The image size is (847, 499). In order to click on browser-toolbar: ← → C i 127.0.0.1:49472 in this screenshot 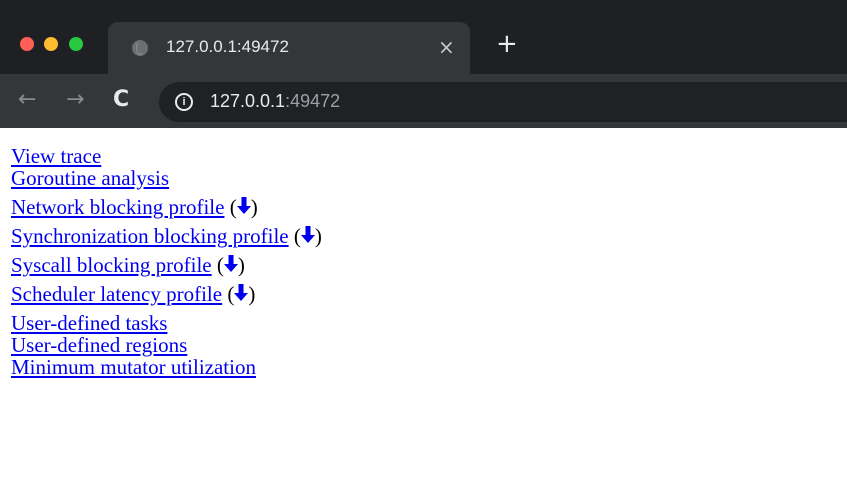, I will do `click(423, 101)`.